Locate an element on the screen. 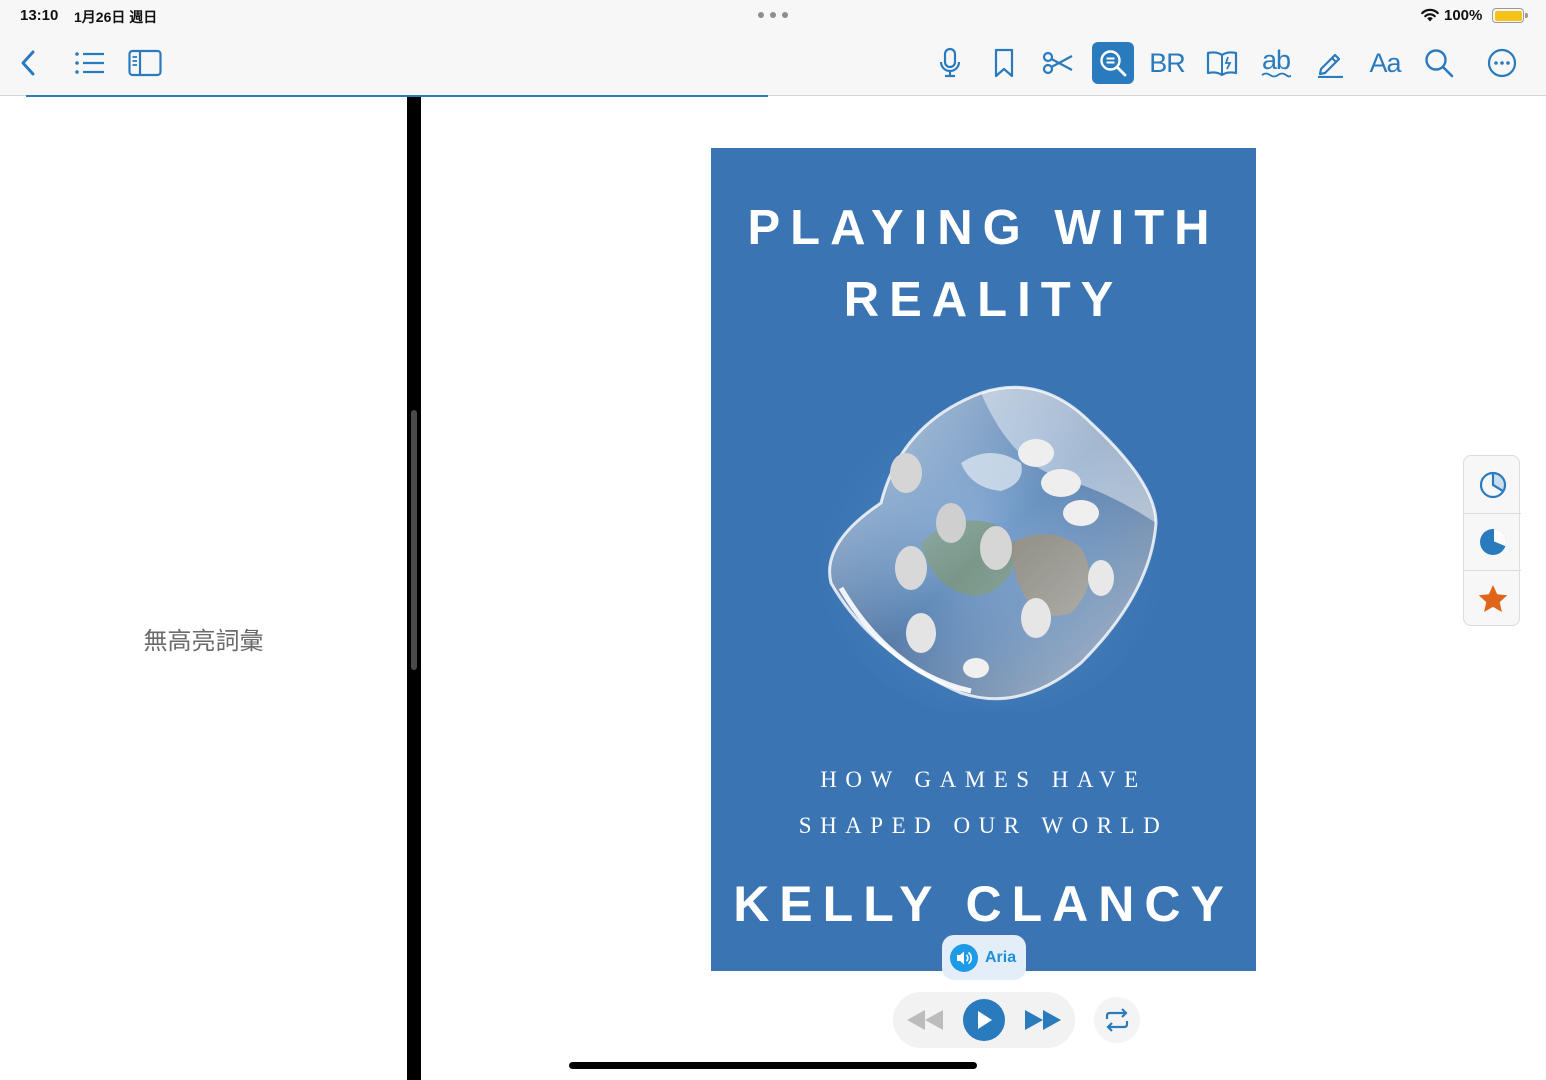  back-button is located at coordinates (29, 63).